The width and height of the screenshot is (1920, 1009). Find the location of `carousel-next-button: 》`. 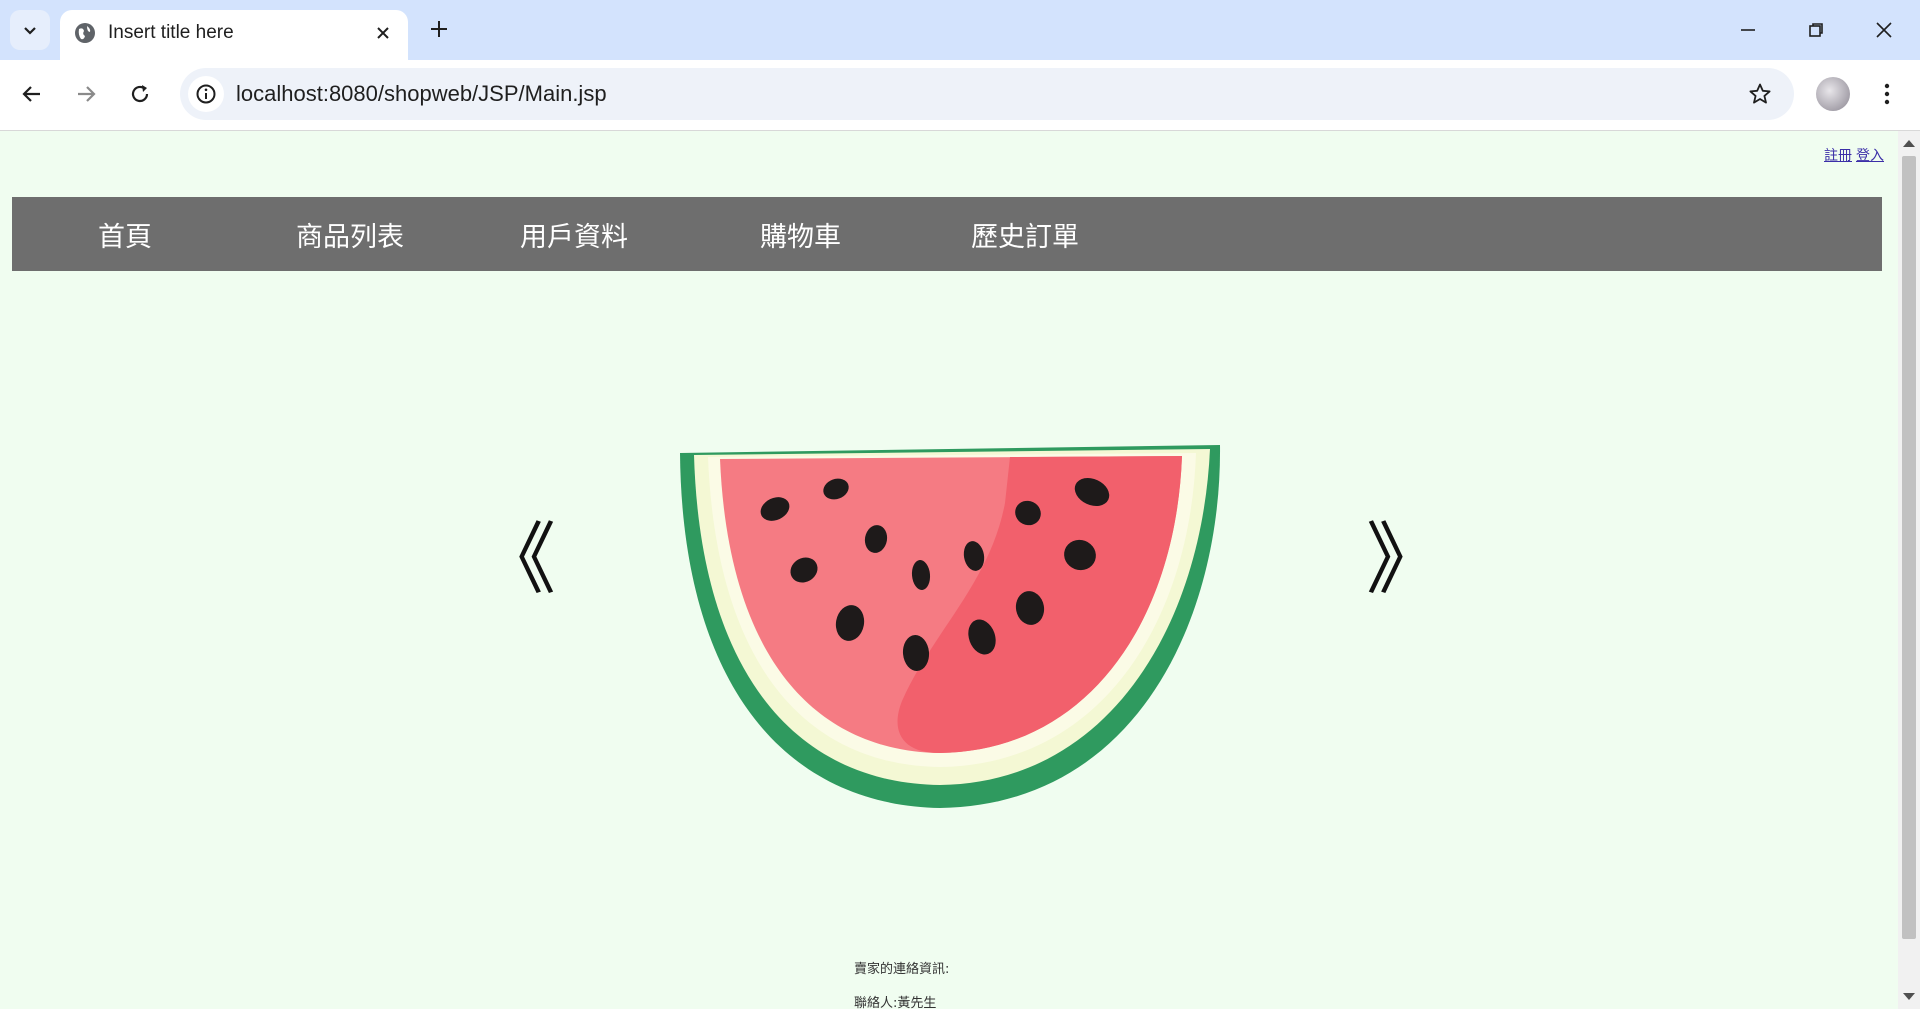

carousel-next-button: 》 is located at coordinates (1405, 560).